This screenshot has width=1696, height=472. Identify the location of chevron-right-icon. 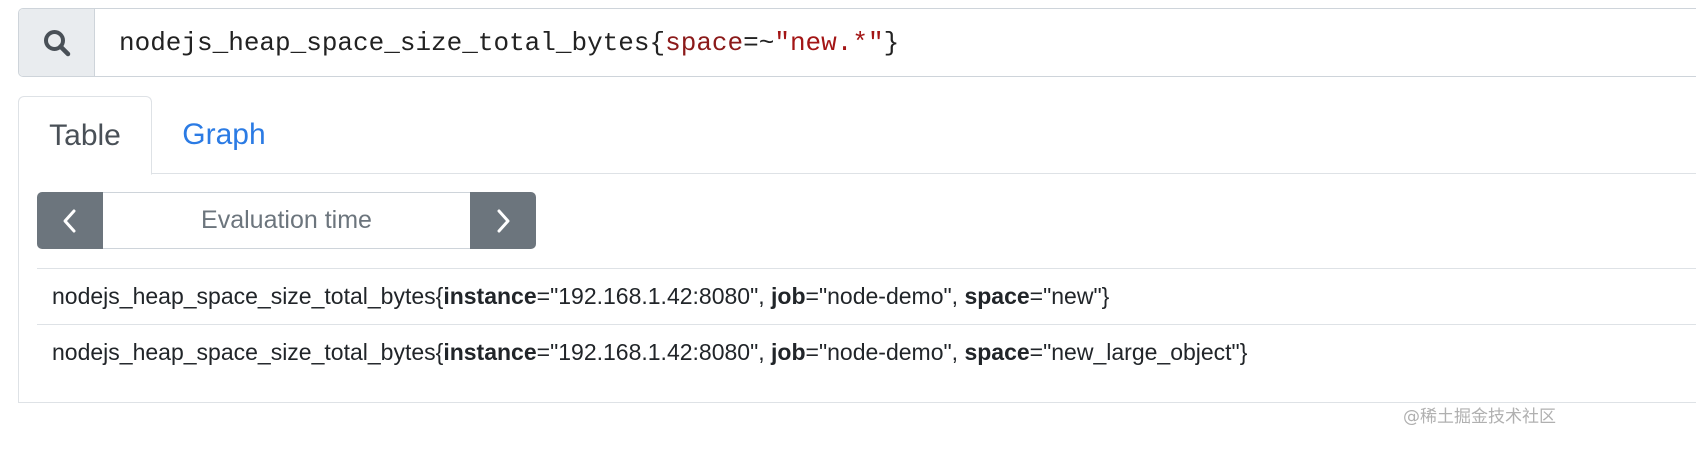
(503, 220).